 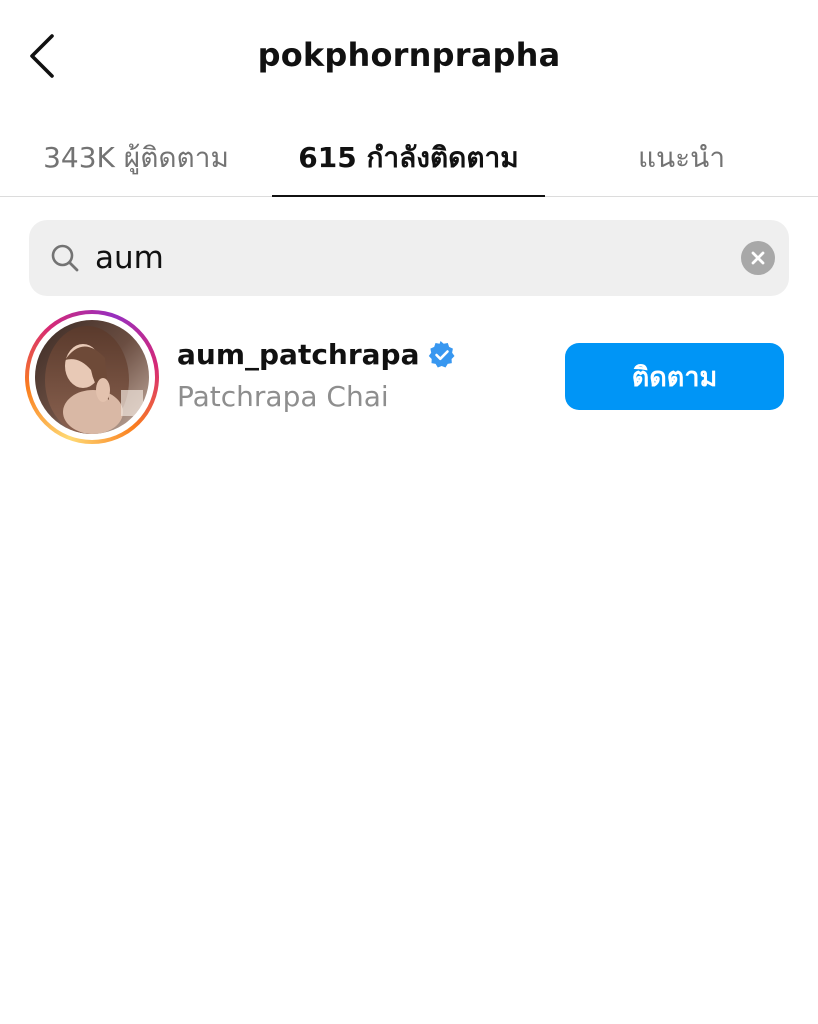 I want to click on avatar, so click(x=92, y=377).